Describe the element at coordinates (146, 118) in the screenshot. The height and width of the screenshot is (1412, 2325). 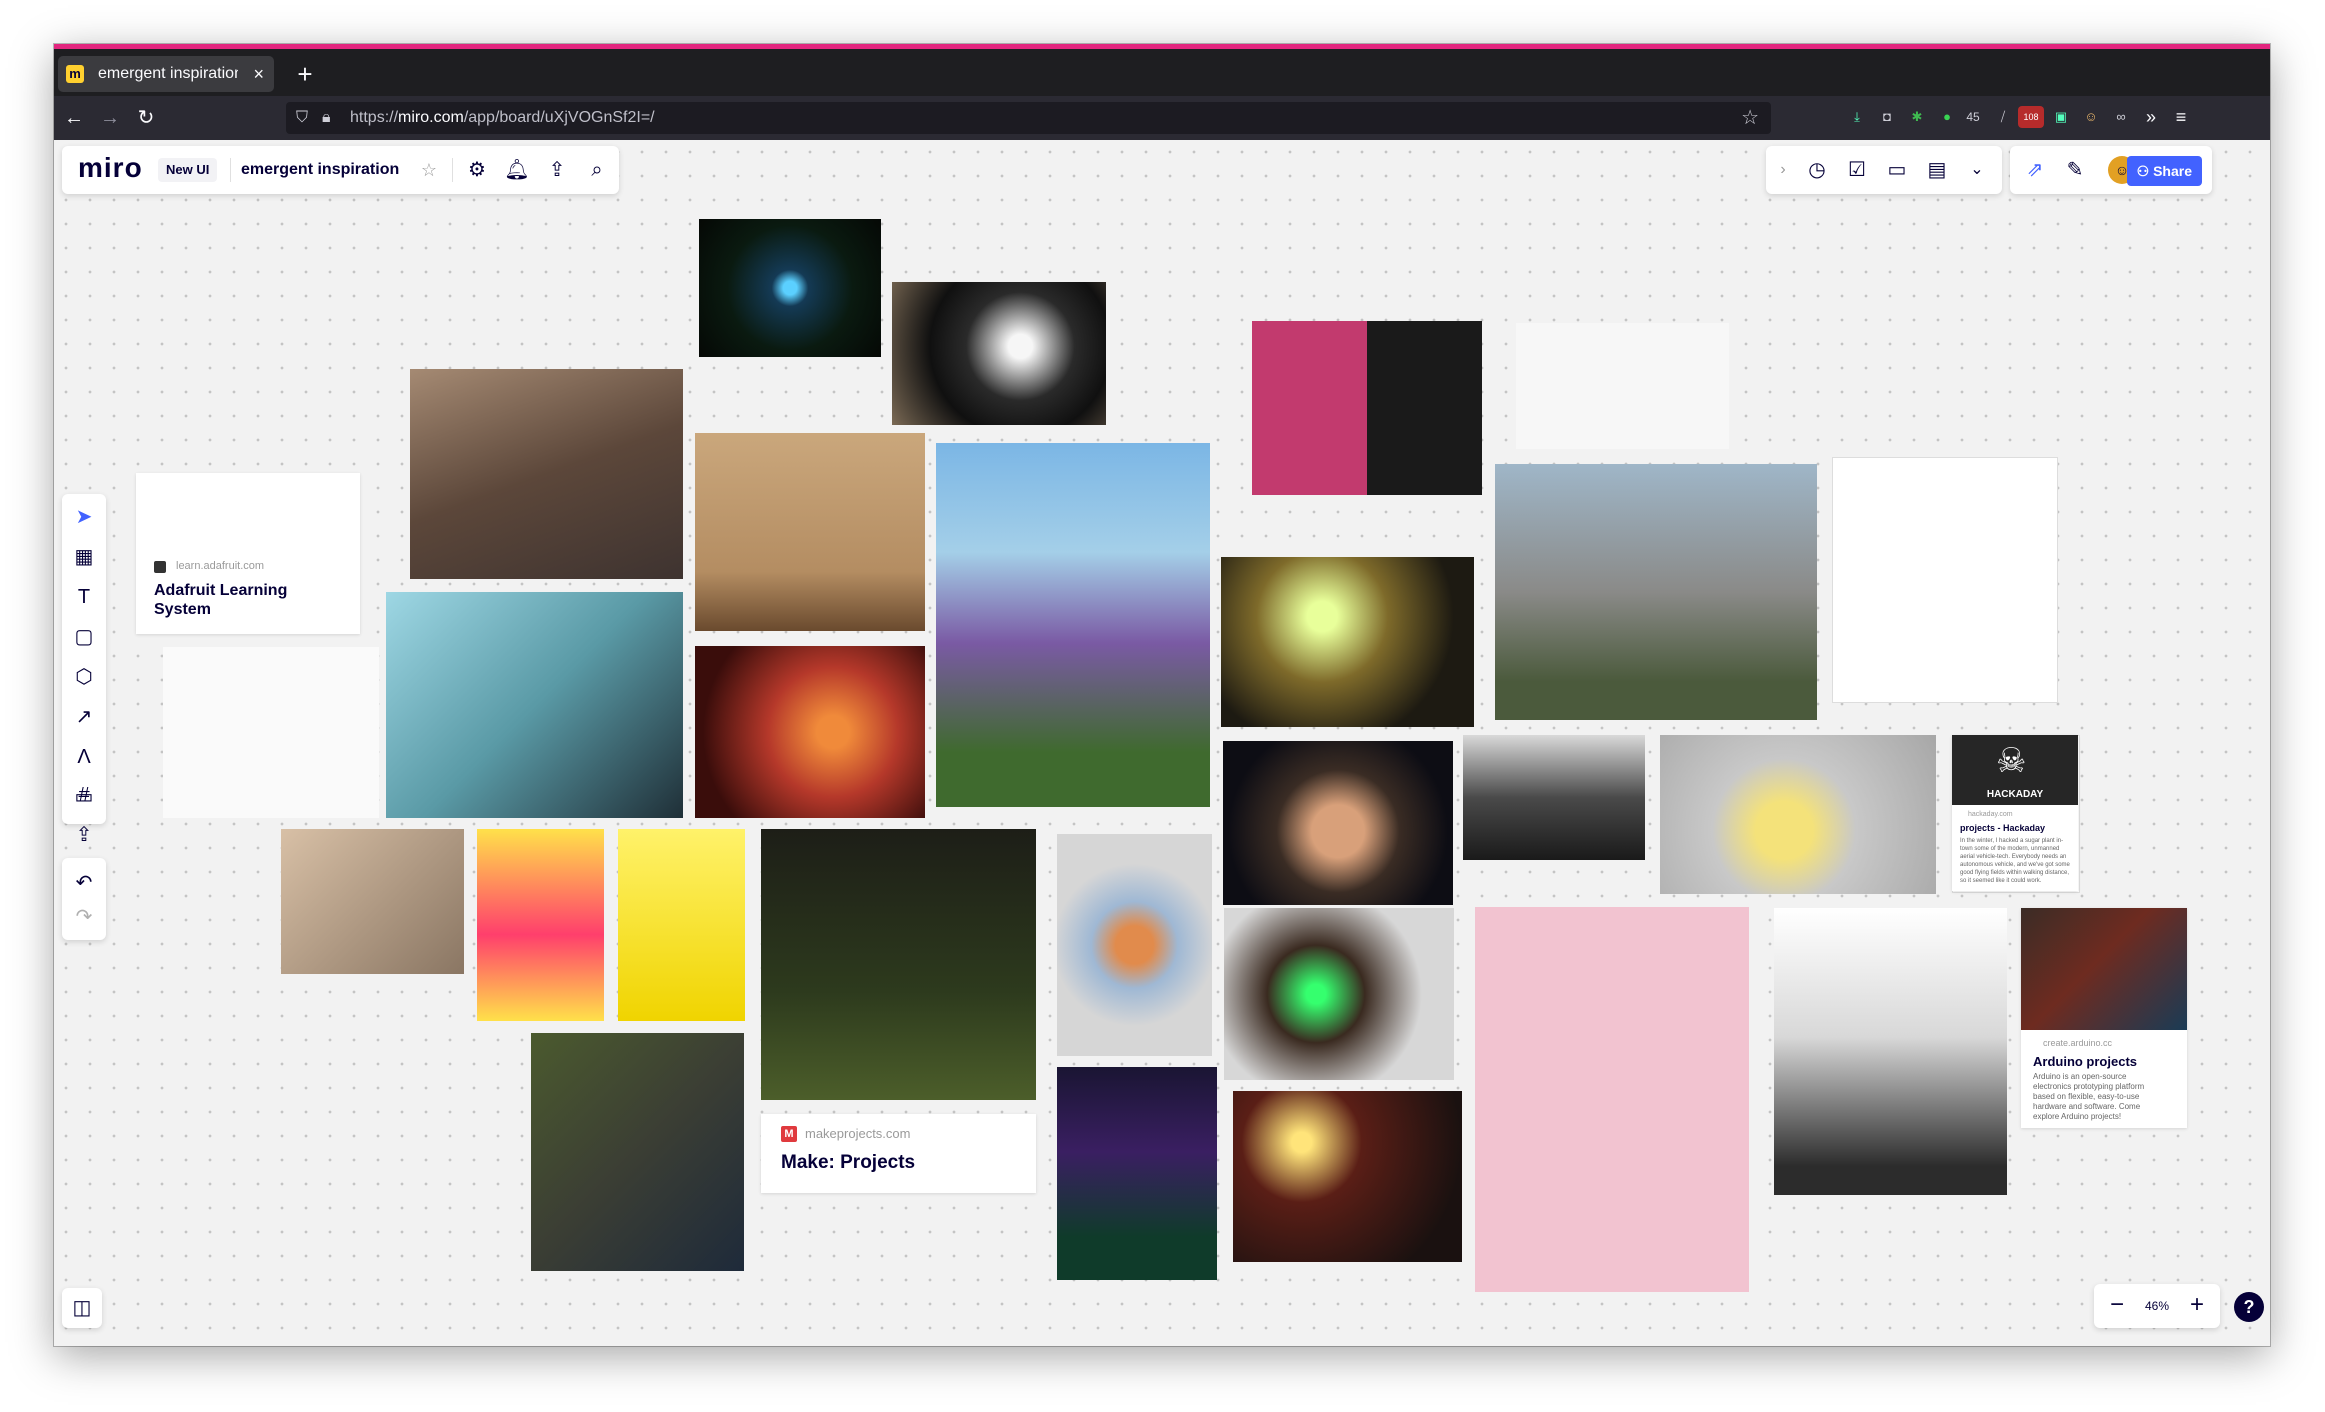
I see `reload-icon: ↻` at that location.